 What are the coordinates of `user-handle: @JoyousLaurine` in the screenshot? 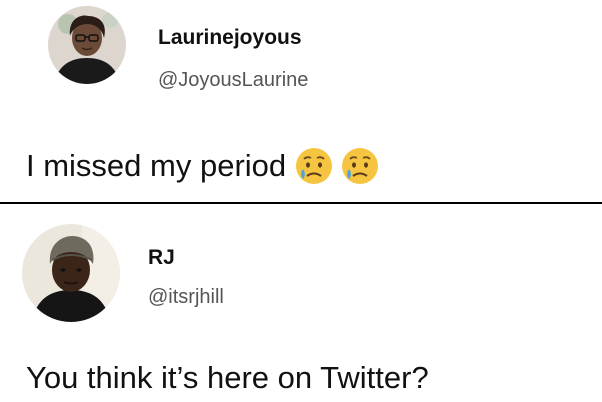 It's located at (233, 80).